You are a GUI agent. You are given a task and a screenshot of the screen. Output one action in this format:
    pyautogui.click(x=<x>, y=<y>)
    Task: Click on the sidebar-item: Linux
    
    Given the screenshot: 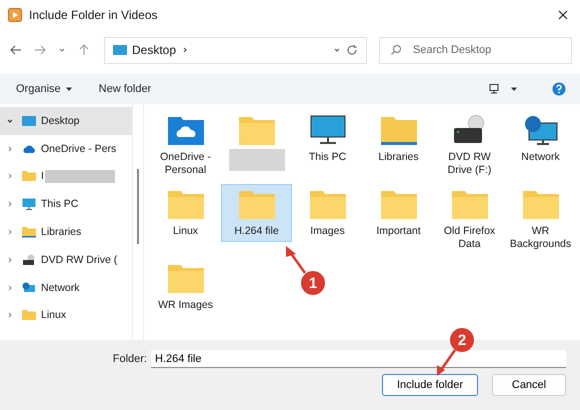 What is the action you would take?
    pyautogui.click(x=66, y=316)
    